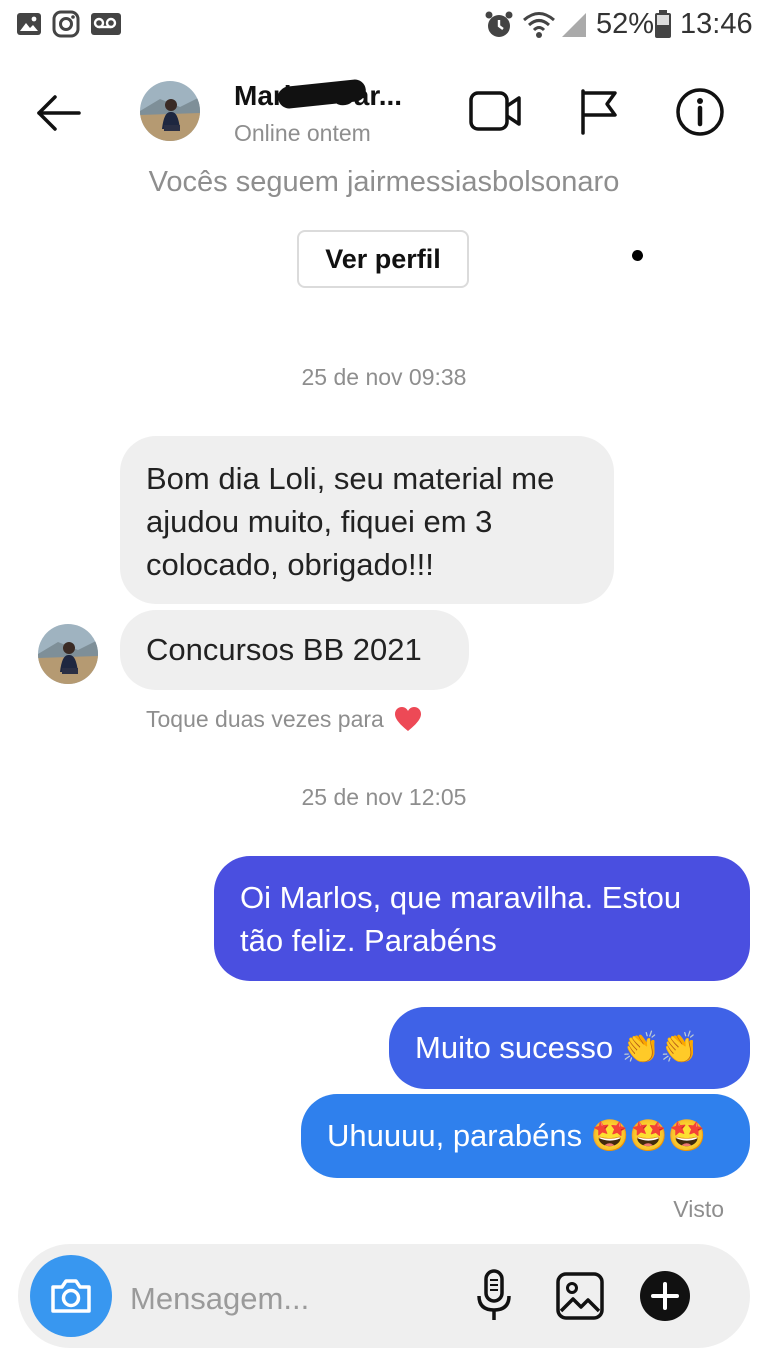  I want to click on gallery-button, so click(580, 1296).